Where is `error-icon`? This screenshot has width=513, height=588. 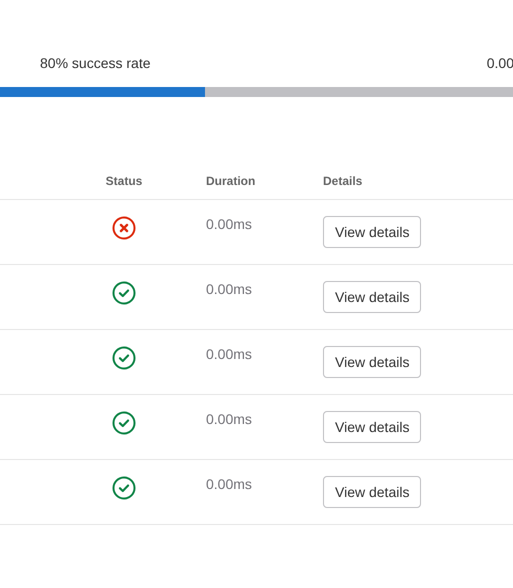 error-icon is located at coordinates (124, 228).